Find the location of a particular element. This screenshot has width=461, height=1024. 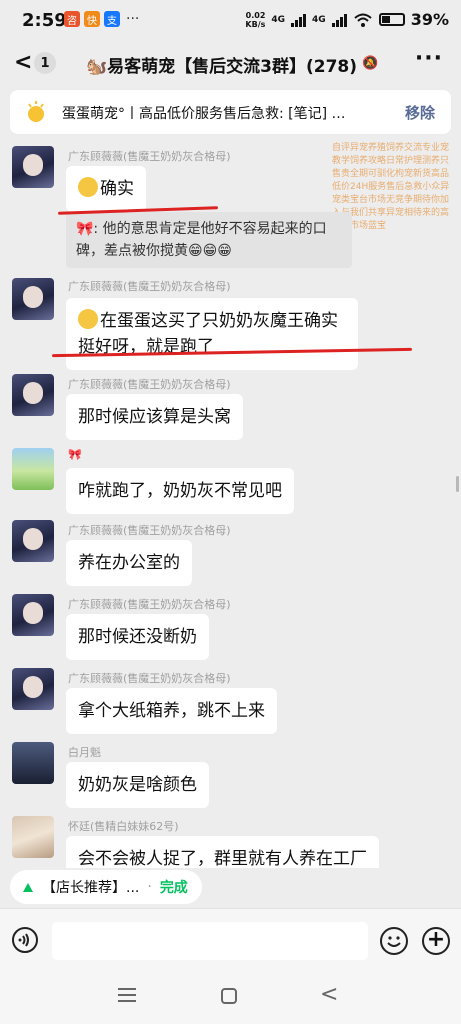

input-bar: + is located at coordinates (230, 939).